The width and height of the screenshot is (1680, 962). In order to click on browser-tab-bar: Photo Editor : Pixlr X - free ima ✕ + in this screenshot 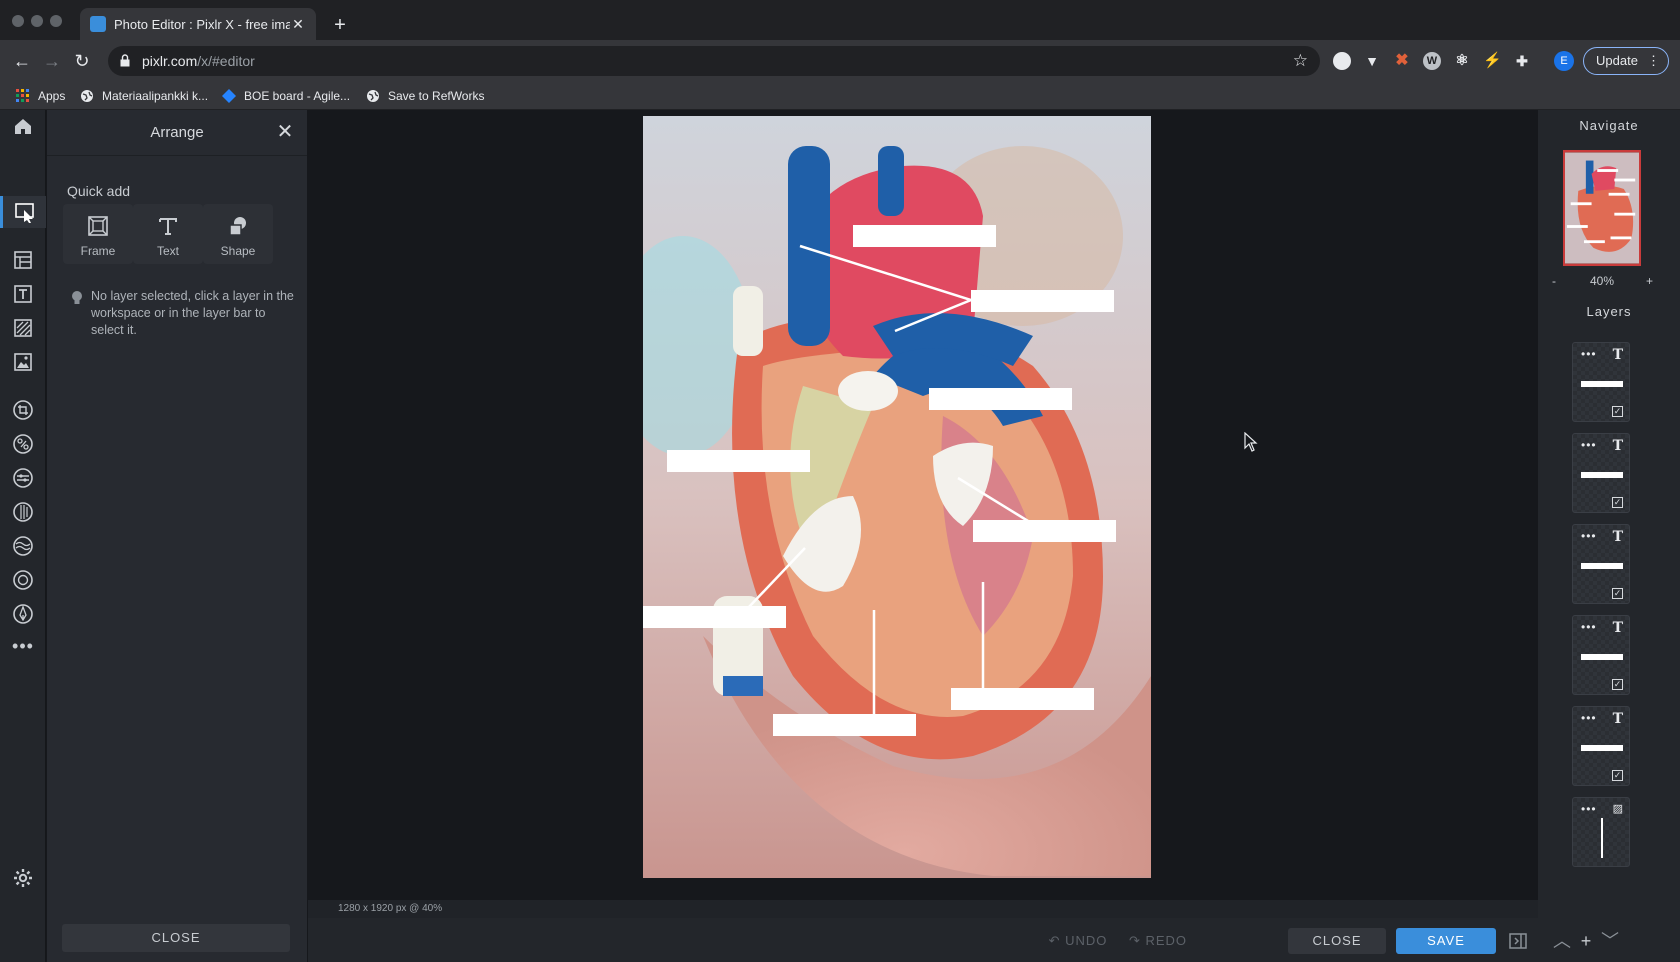, I will do `click(840, 20)`.